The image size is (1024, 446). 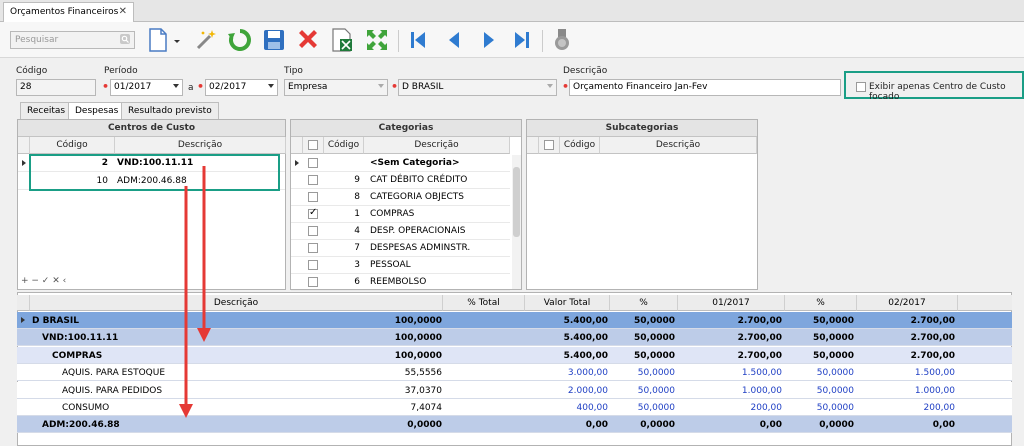 What do you see at coordinates (308, 40) in the screenshot?
I see `delete-icon` at bounding box center [308, 40].